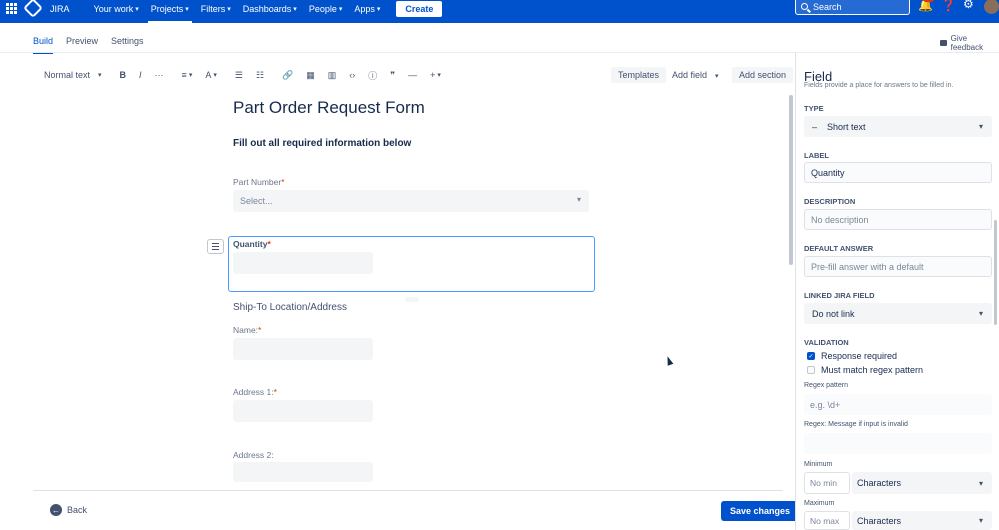 This screenshot has height=530, width=999. What do you see at coordinates (826, 385) in the screenshot?
I see `regex-pattern-label: Regex pattern` at bounding box center [826, 385].